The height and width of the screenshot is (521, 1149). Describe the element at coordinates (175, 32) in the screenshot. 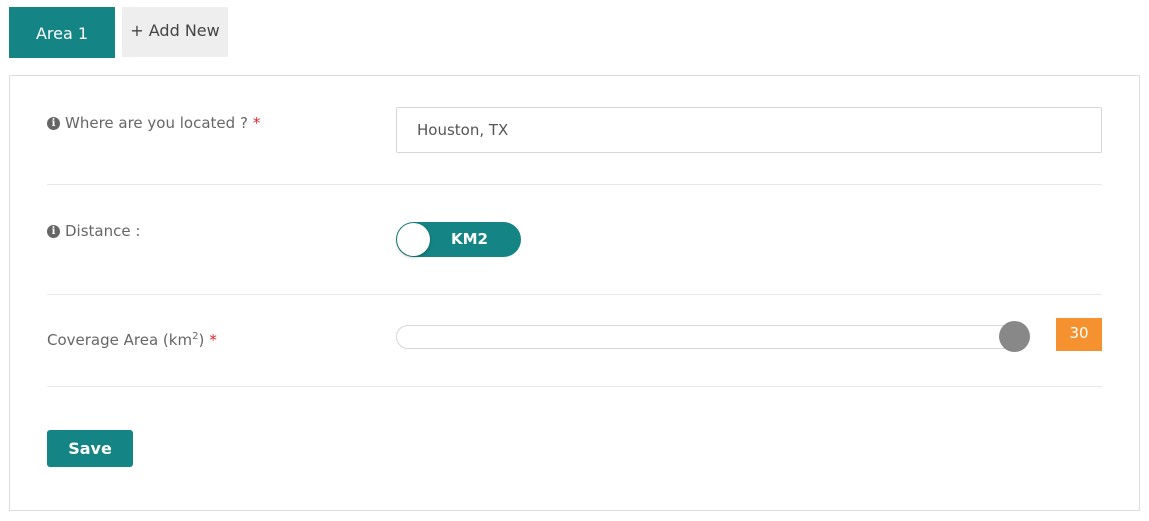

I see `add-new-tab-button: + Add New` at that location.